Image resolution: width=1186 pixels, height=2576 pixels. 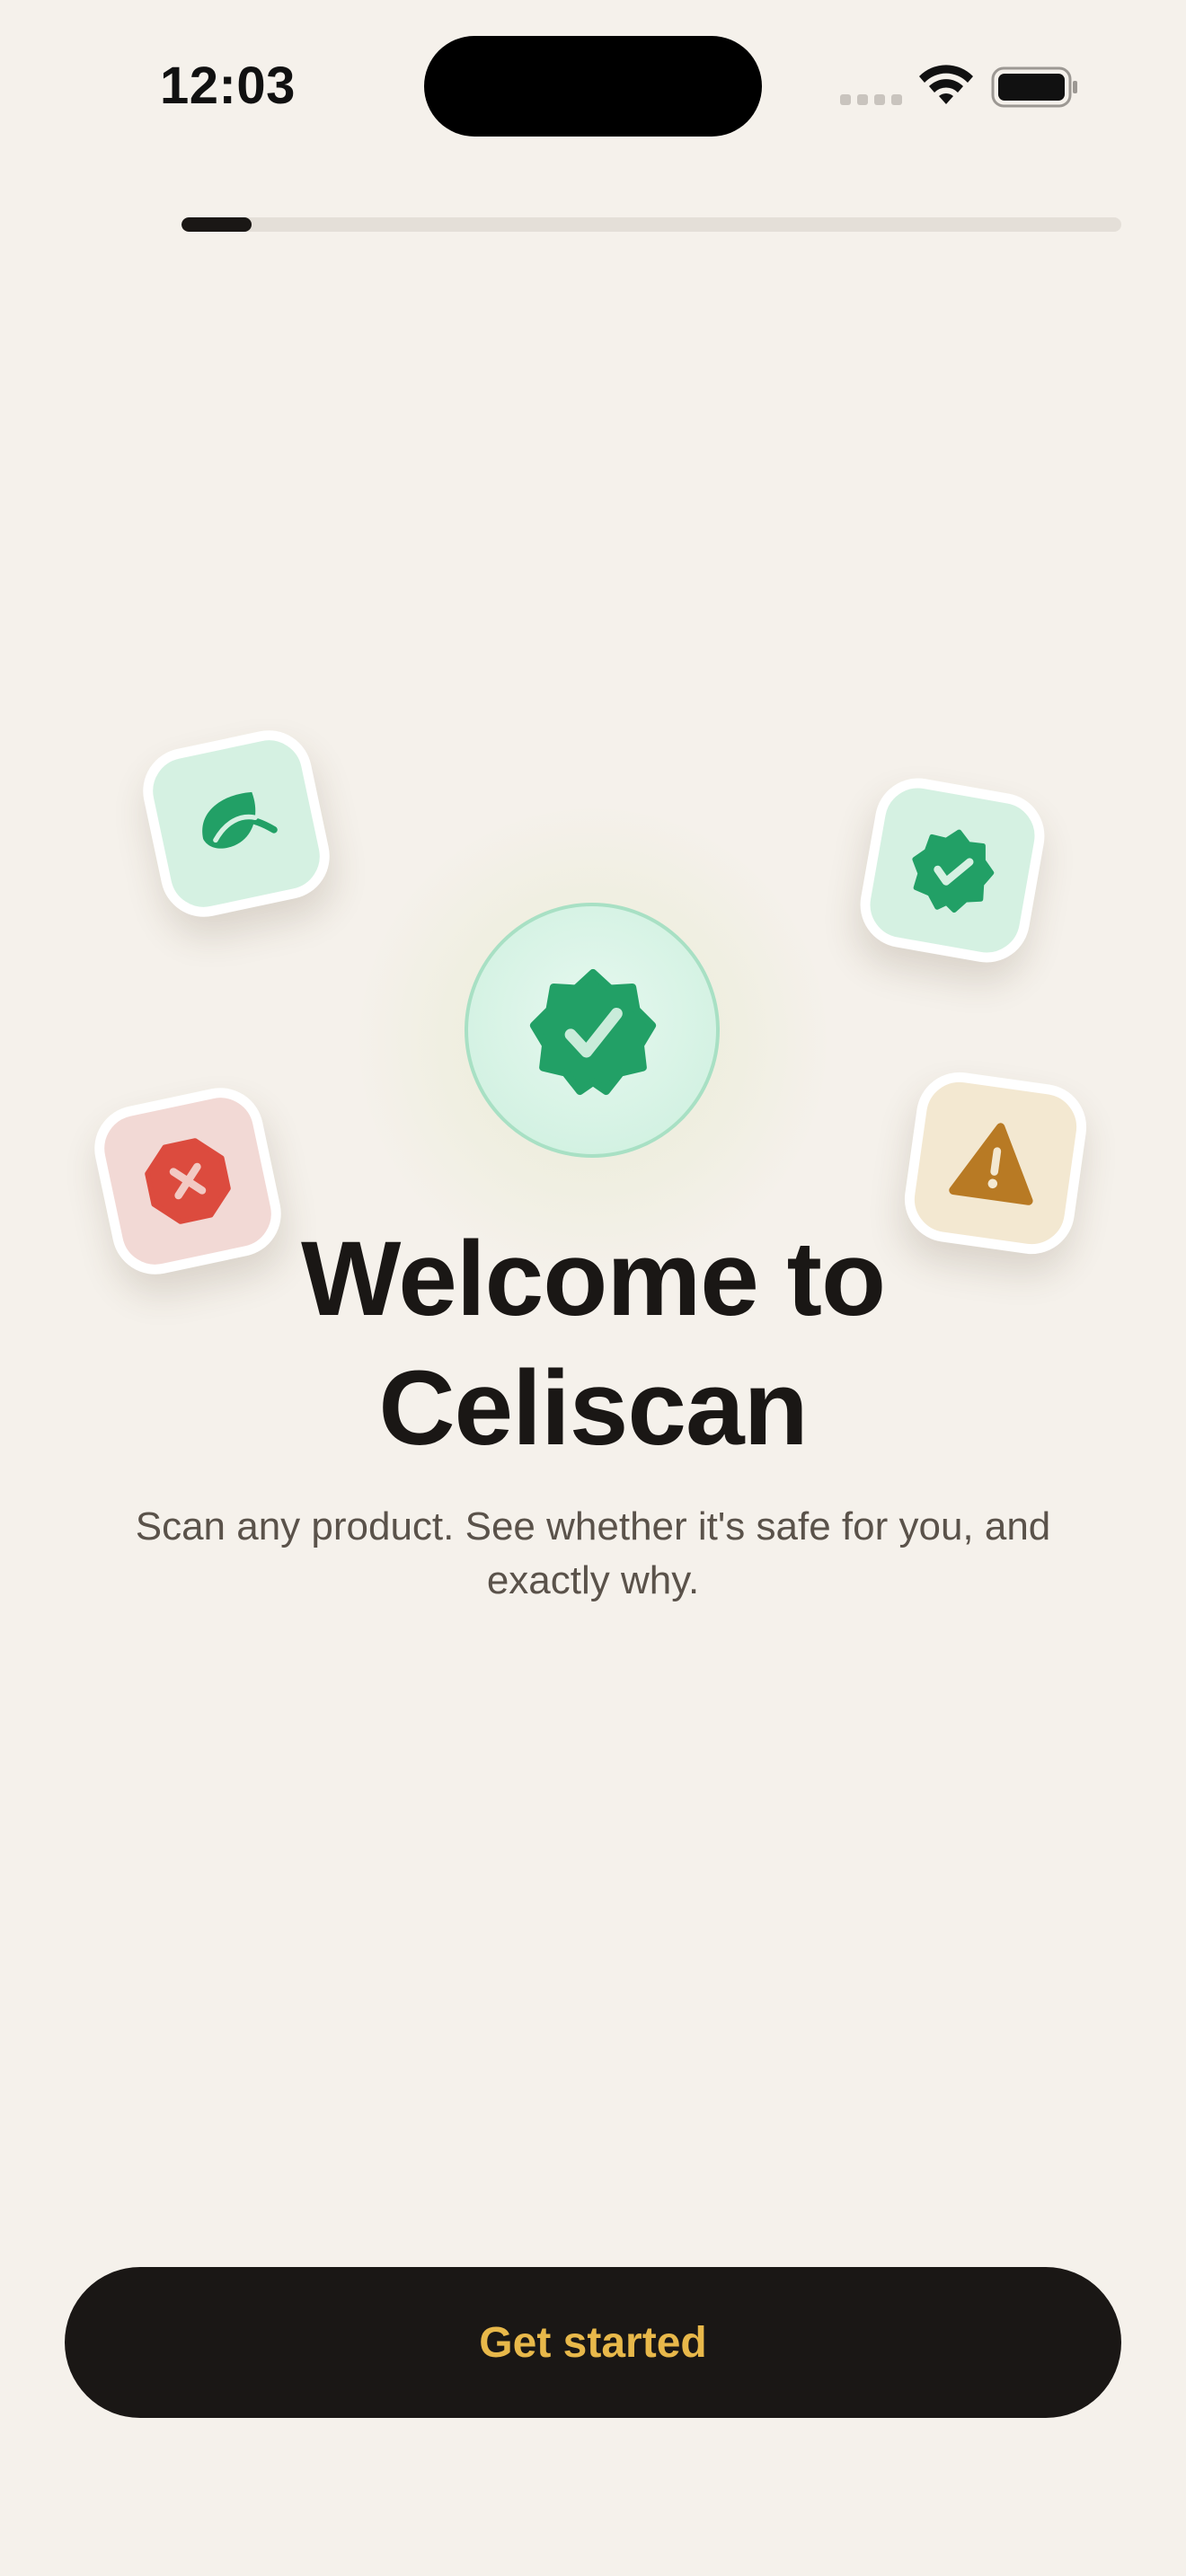 What do you see at coordinates (240, 820) in the screenshot?
I see `leaf-icon` at bounding box center [240, 820].